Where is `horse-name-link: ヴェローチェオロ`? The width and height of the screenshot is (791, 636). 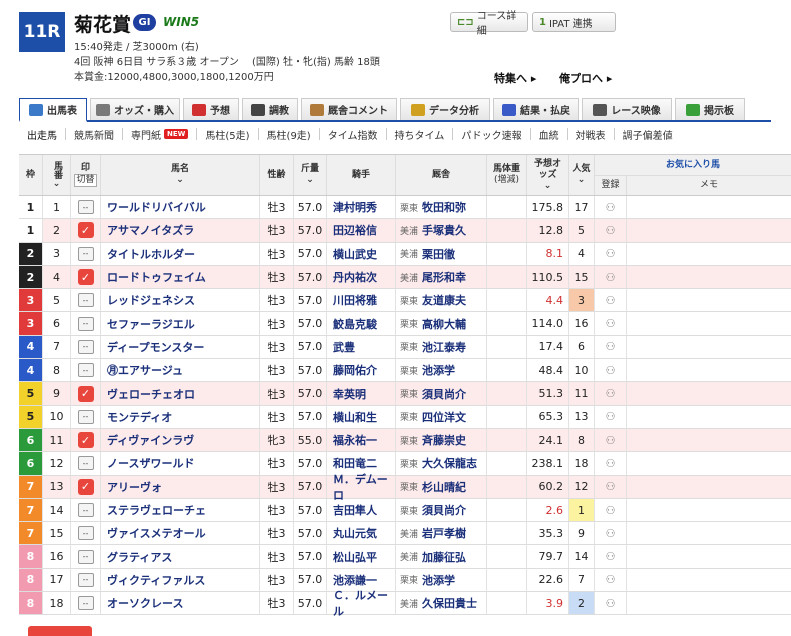
horse-name-link: ヴェローチェオロ is located at coordinates (180, 393).